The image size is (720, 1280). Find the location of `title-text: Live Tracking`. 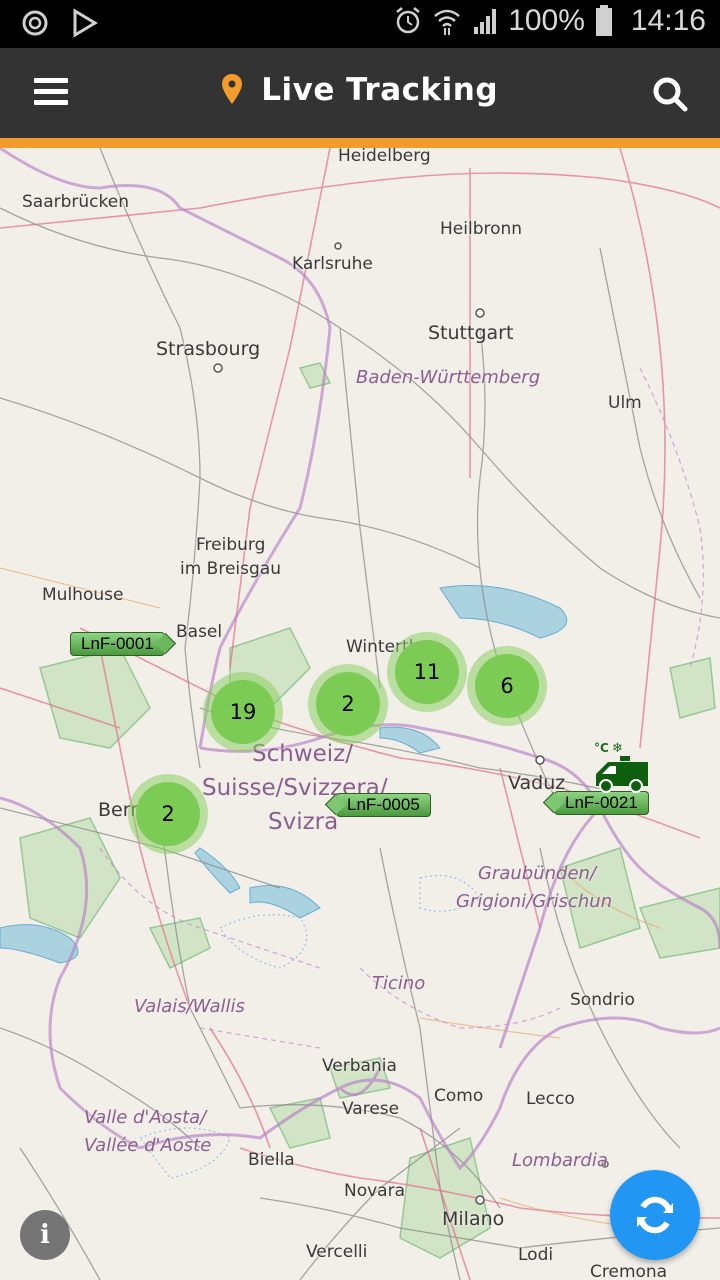

title-text: Live Tracking is located at coordinates (380, 90).